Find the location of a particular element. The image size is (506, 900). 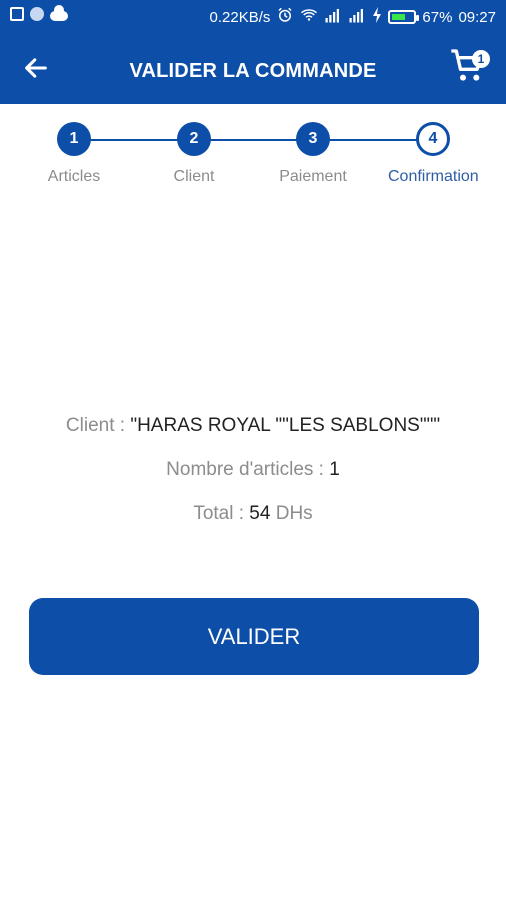

articles-value: 1 is located at coordinates (334, 469).